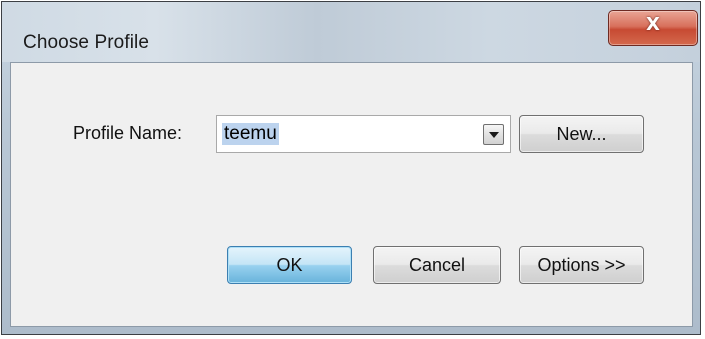  I want to click on profile-name-value: teemu, so click(250, 134).